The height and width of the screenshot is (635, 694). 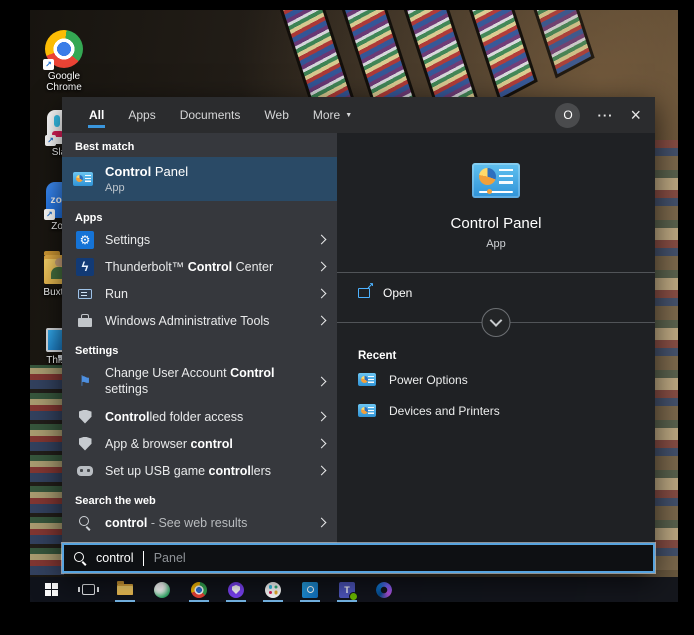 I want to click on start-button, so click(x=51, y=589).